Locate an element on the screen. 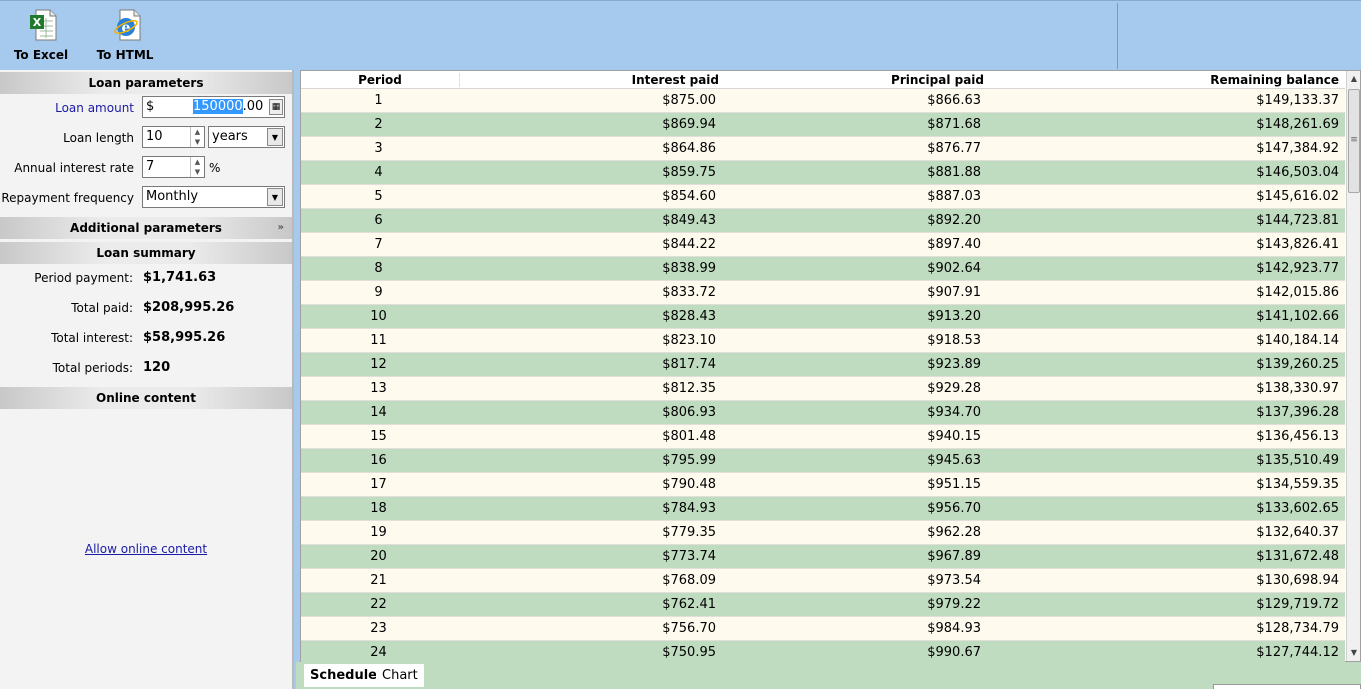 The height and width of the screenshot is (689, 1361). table-row: 4 $859.75 $881.88 $146,503.04 is located at coordinates (823, 173).